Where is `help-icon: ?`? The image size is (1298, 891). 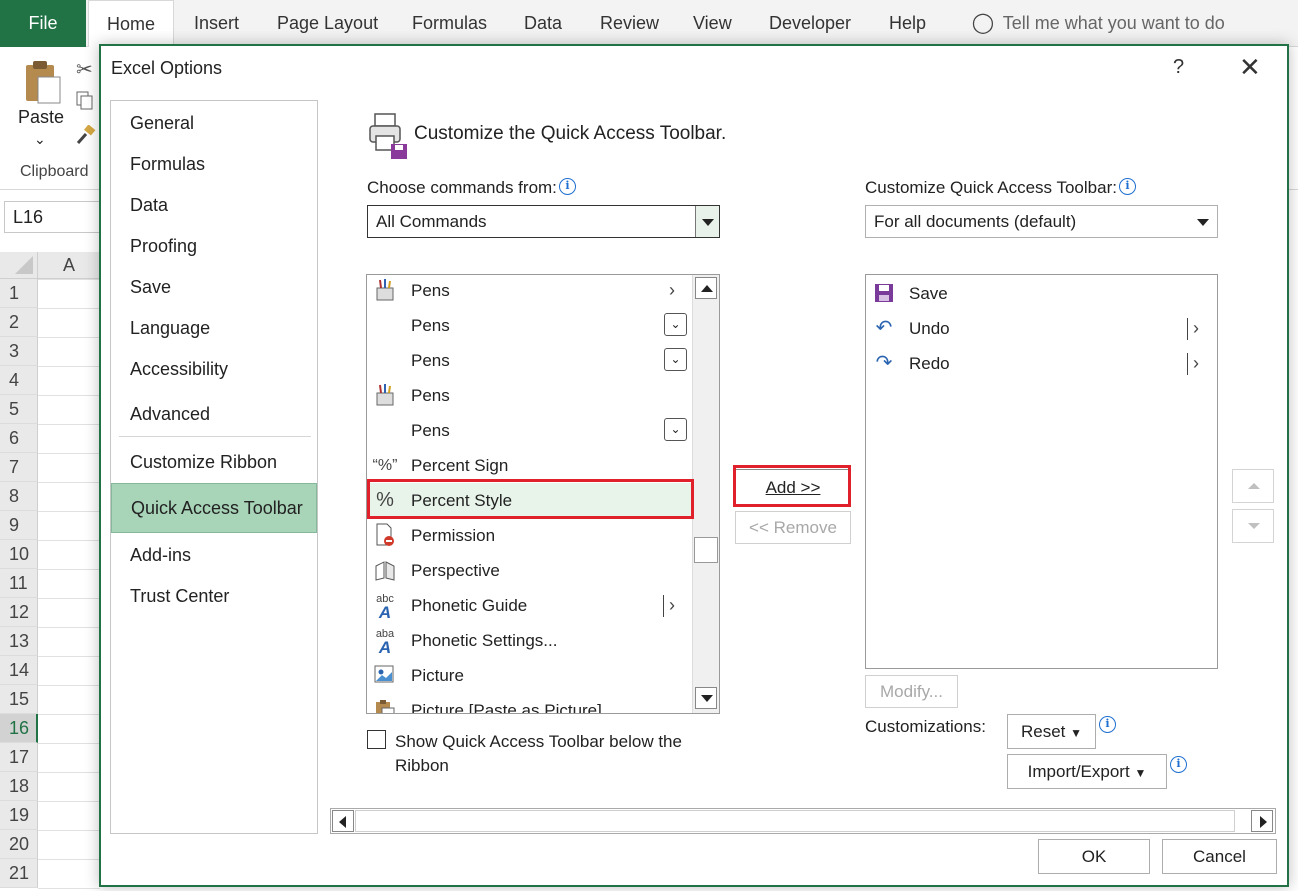 help-icon: ? is located at coordinates (1178, 67).